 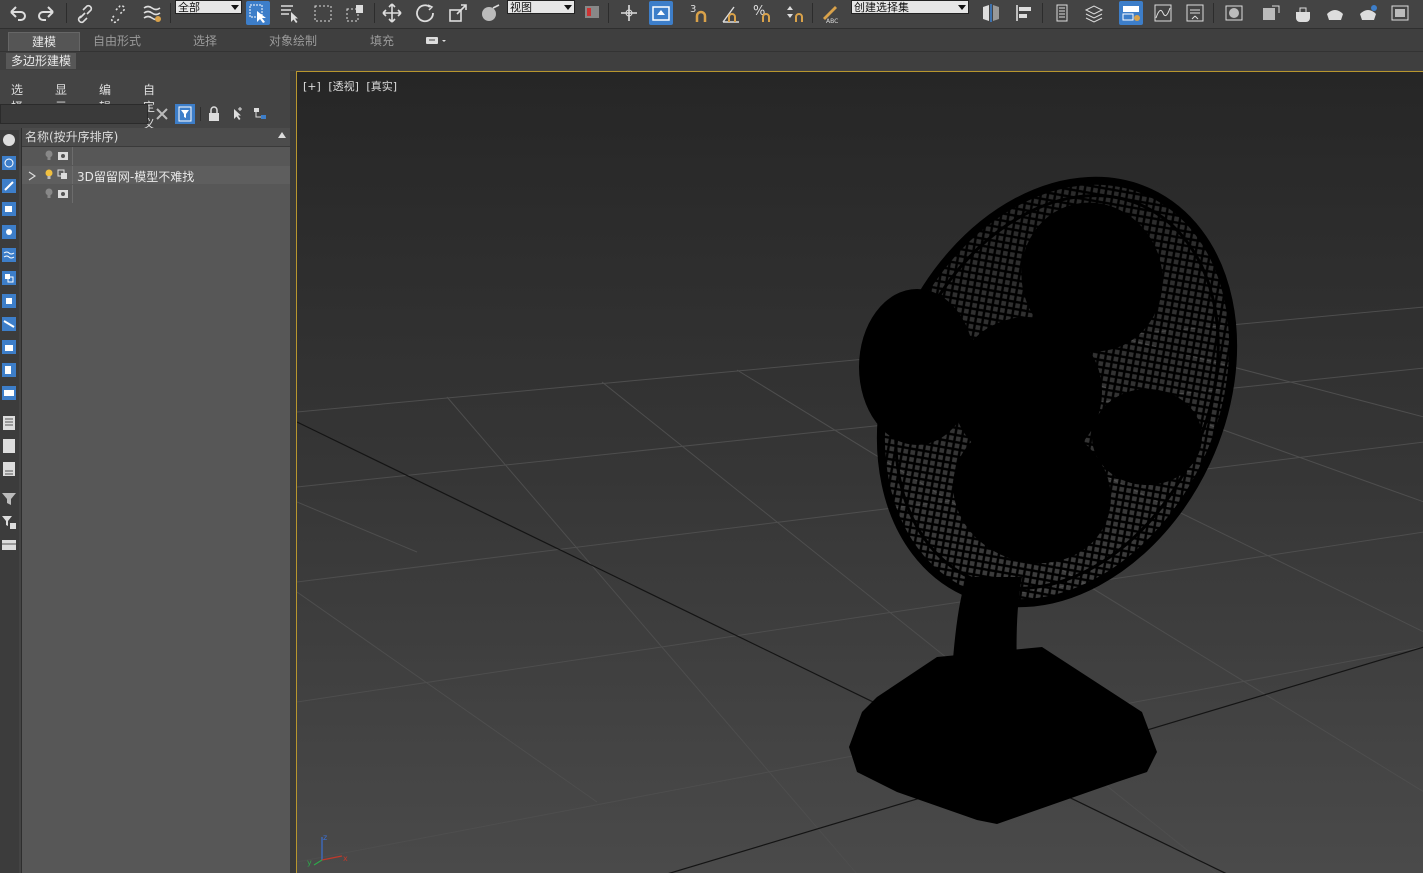 I want to click on explorer-filter-strip, so click(x=9, y=501).